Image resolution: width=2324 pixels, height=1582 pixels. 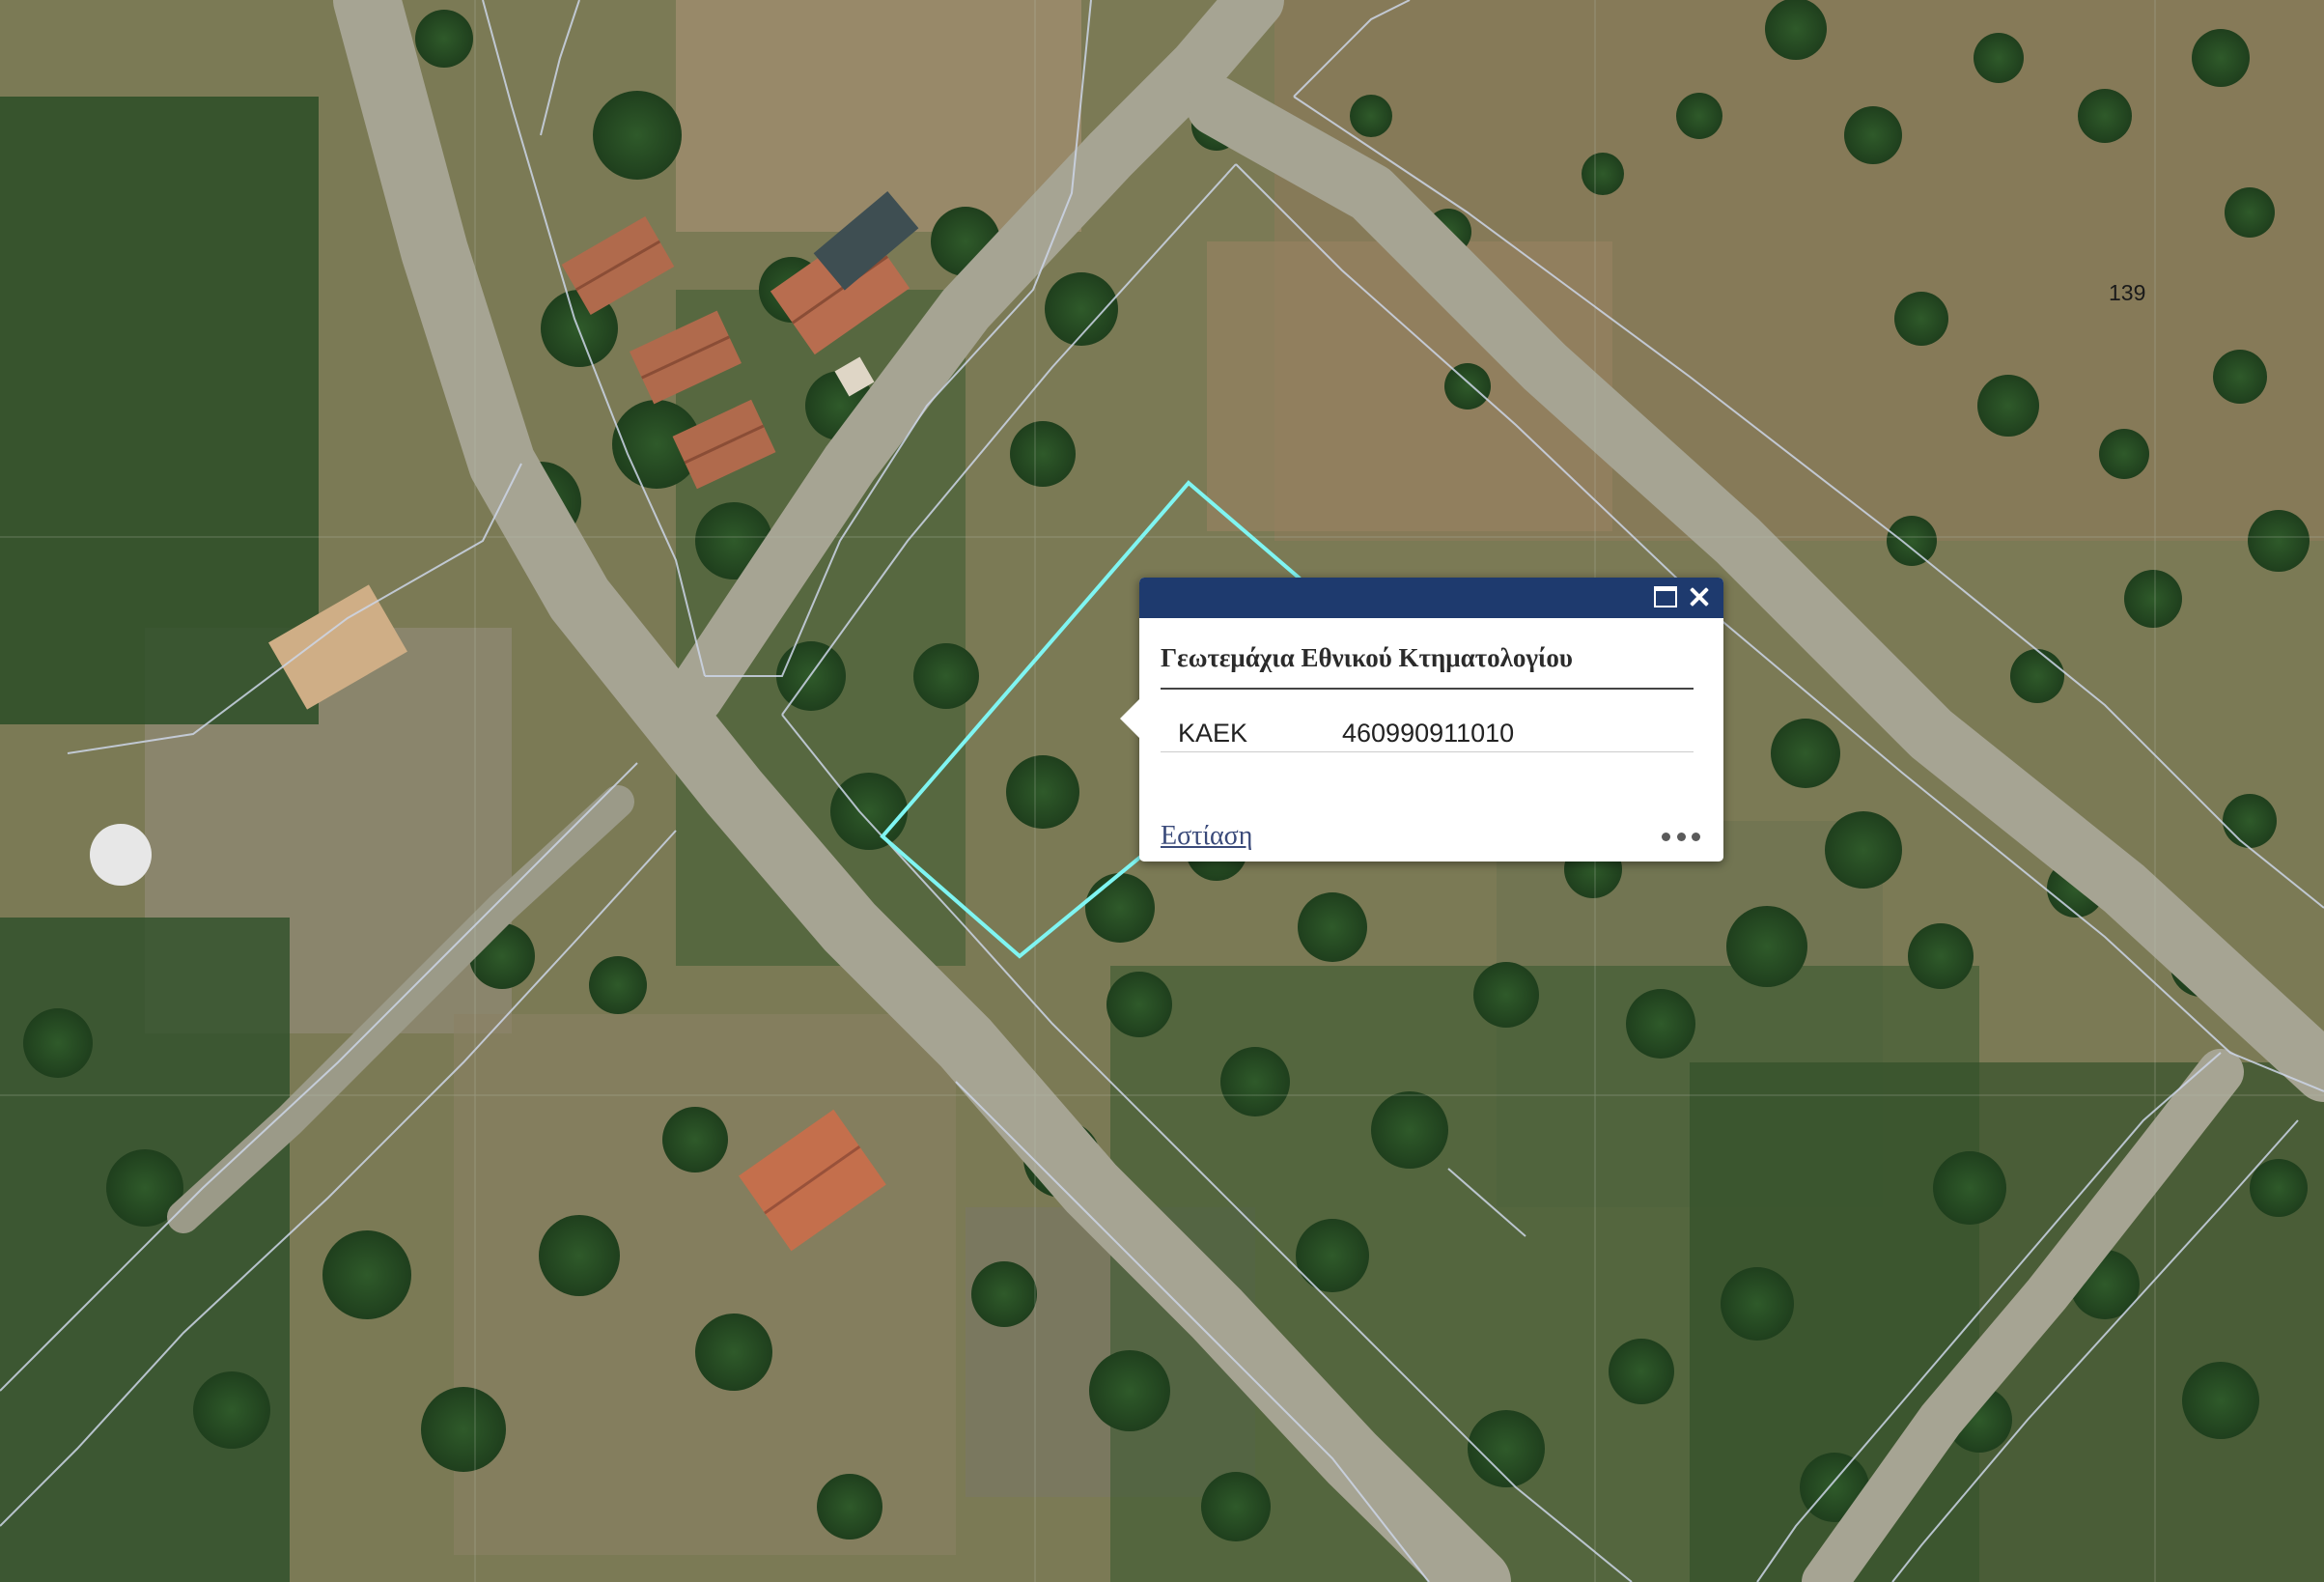 What do you see at coordinates (1213, 733) in the screenshot?
I see `attribute-key: ΚΑΕΚ` at bounding box center [1213, 733].